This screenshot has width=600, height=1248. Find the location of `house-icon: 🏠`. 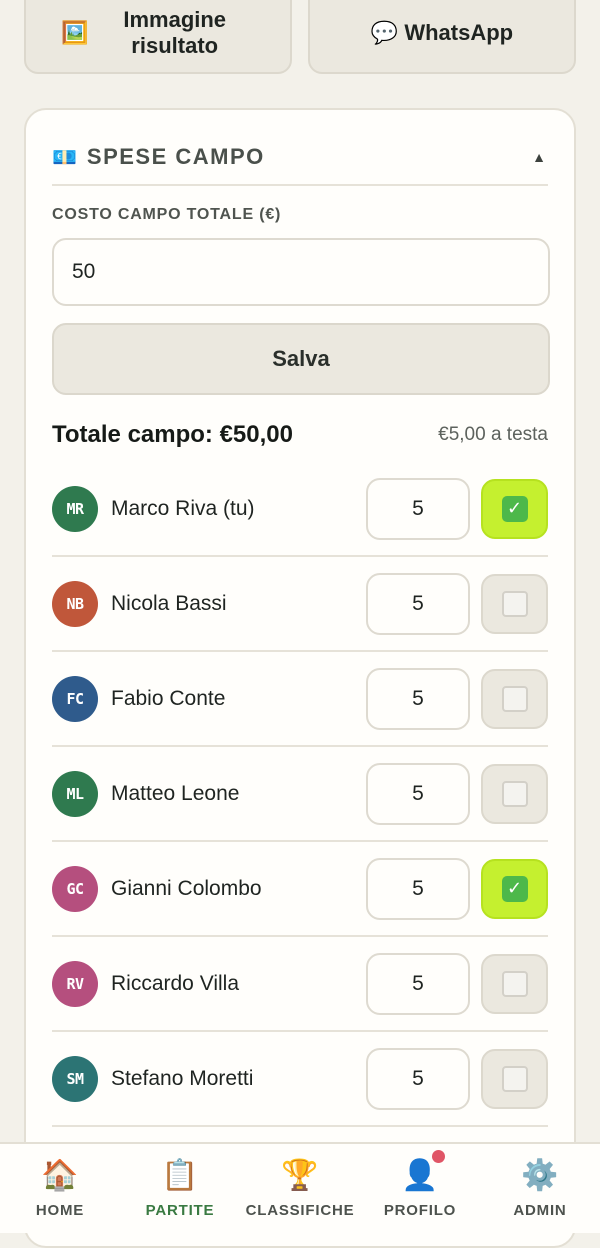

house-icon: 🏠 is located at coordinates (60, 1175).